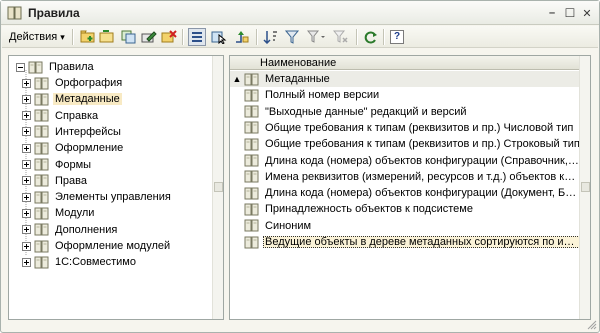  What do you see at coordinates (80, 262) in the screenshot?
I see `tree-item: 1С:Совместимо` at bounding box center [80, 262].